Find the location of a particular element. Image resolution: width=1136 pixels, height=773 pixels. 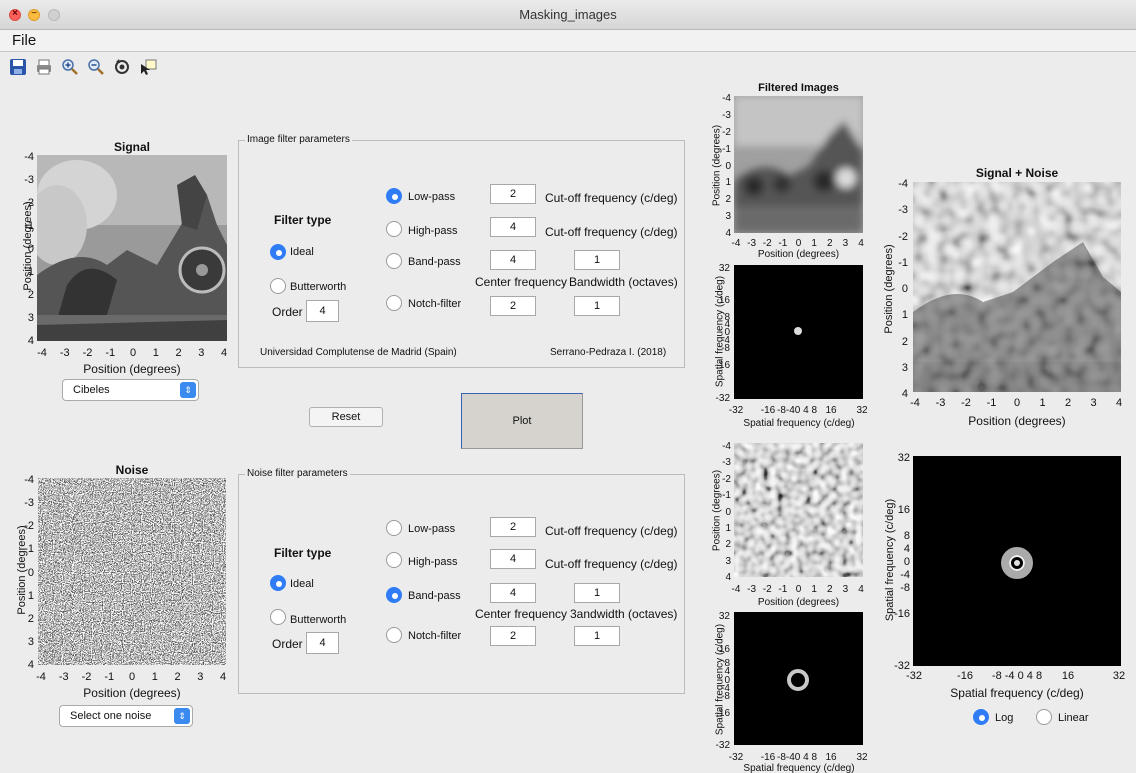

noise-butterworth-radio is located at coordinates (278, 617).